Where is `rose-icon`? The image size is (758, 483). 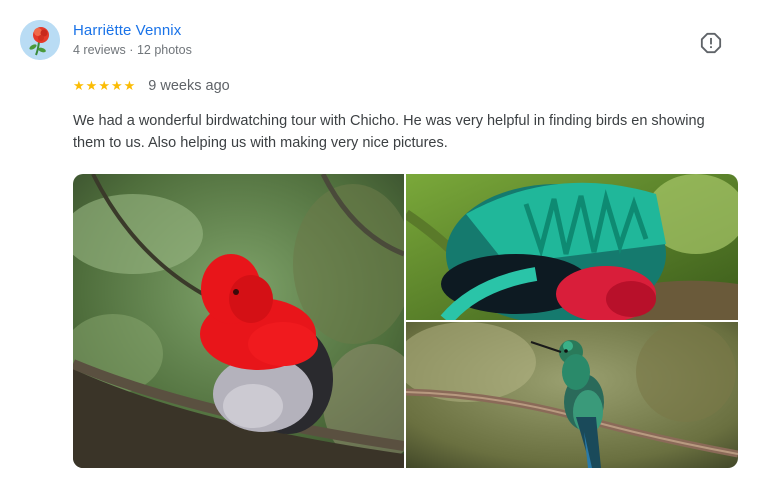 rose-icon is located at coordinates (40, 40).